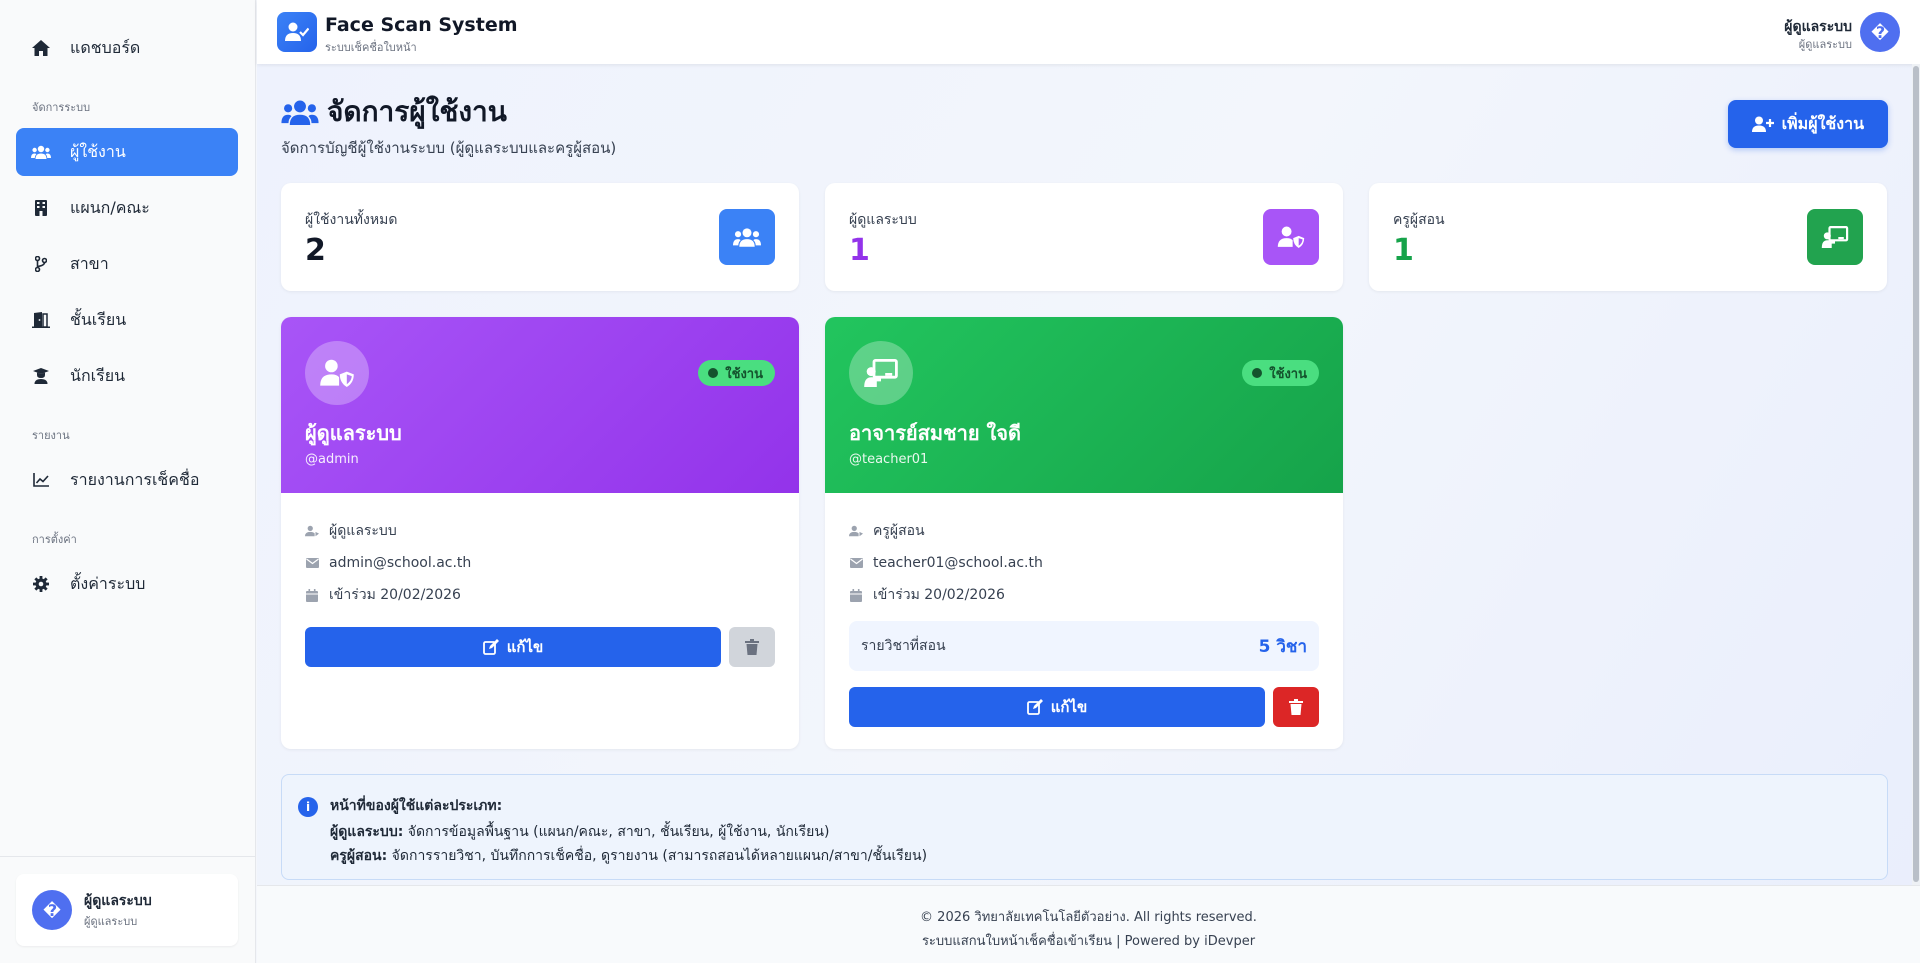 Image resolution: width=1920 pixels, height=963 pixels. Describe the element at coordinates (958, 563) in the screenshot. I see `user-email: teacher01@school.ac.th` at that location.